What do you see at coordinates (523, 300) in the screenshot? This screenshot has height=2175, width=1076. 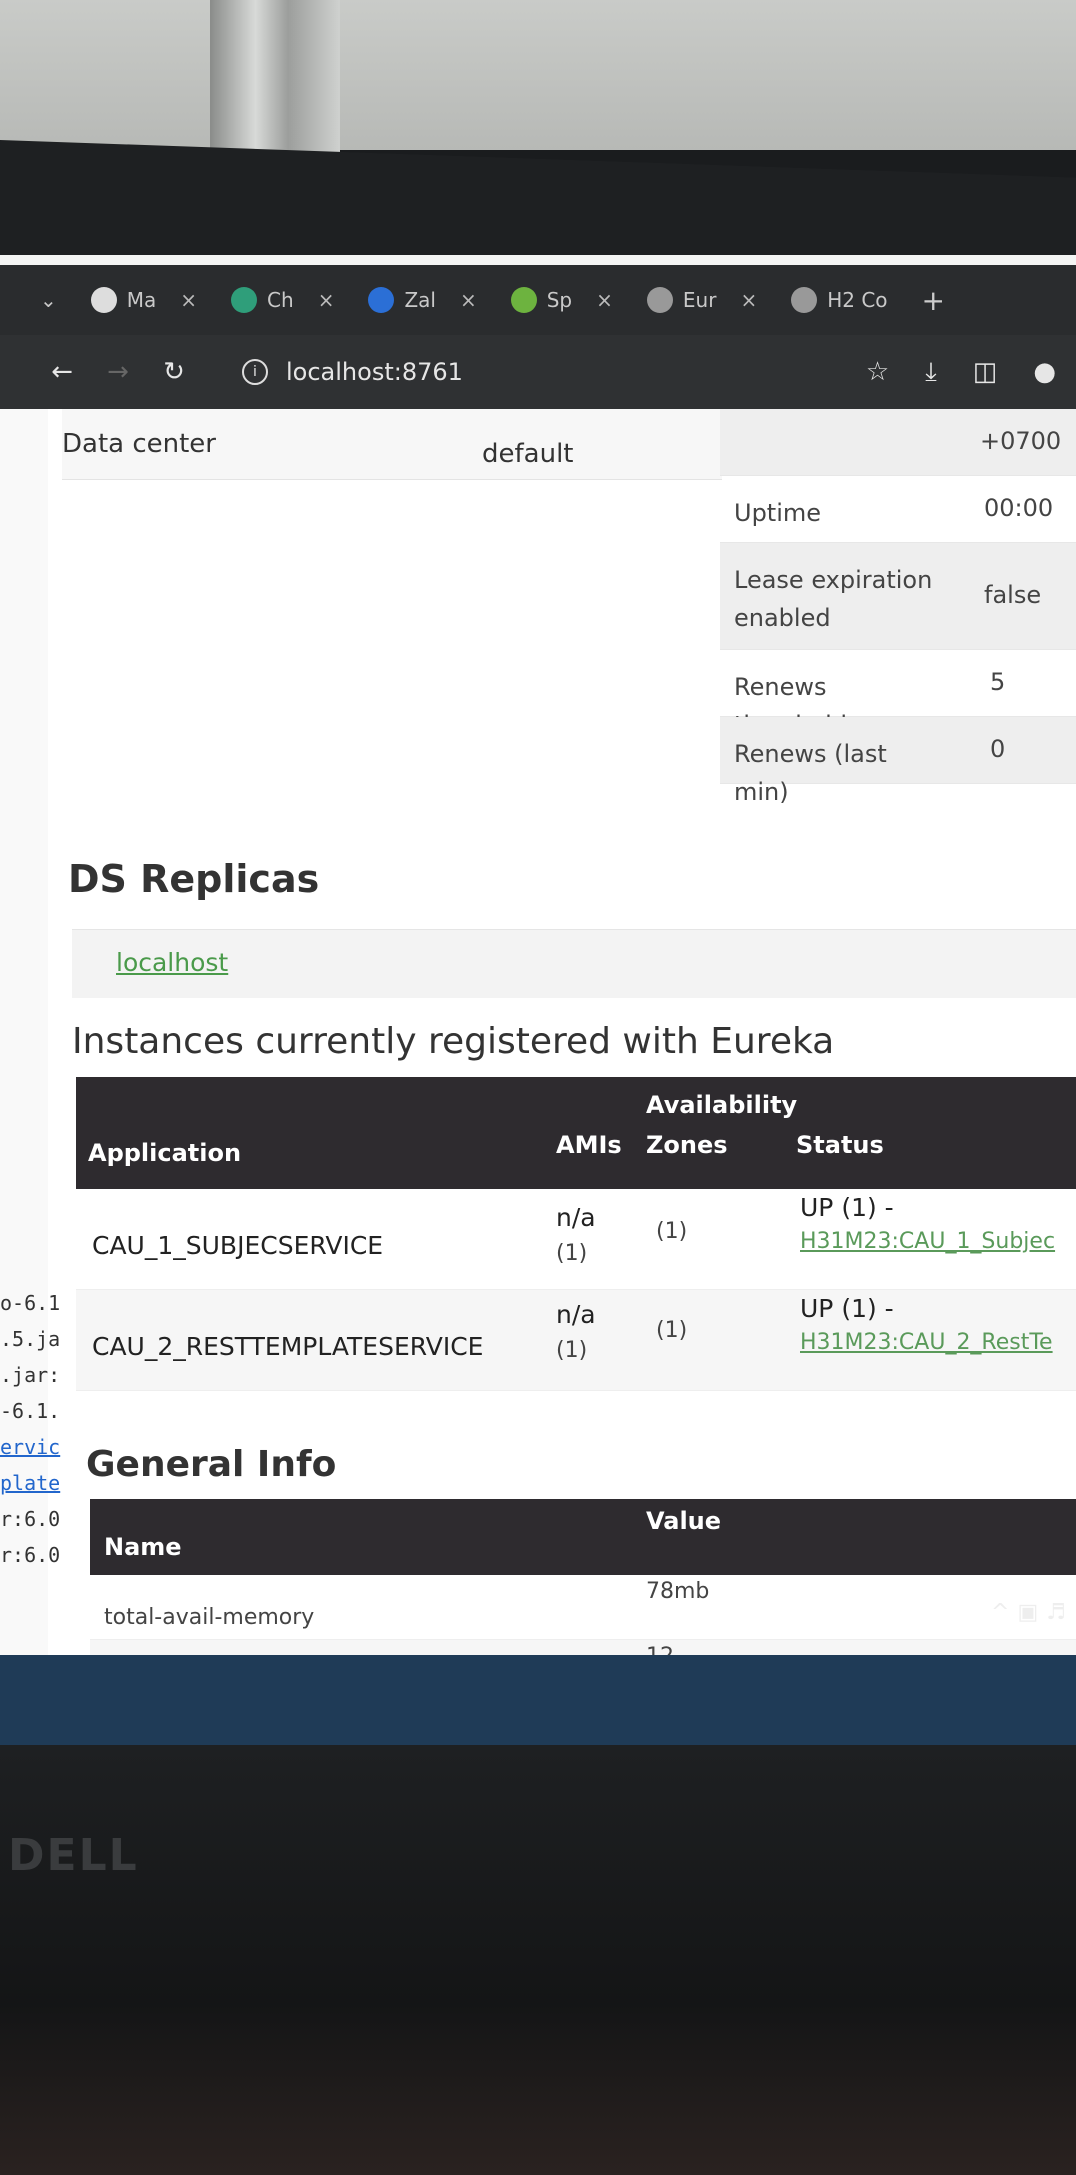 I see `spring-icon` at bounding box center [523, 300].